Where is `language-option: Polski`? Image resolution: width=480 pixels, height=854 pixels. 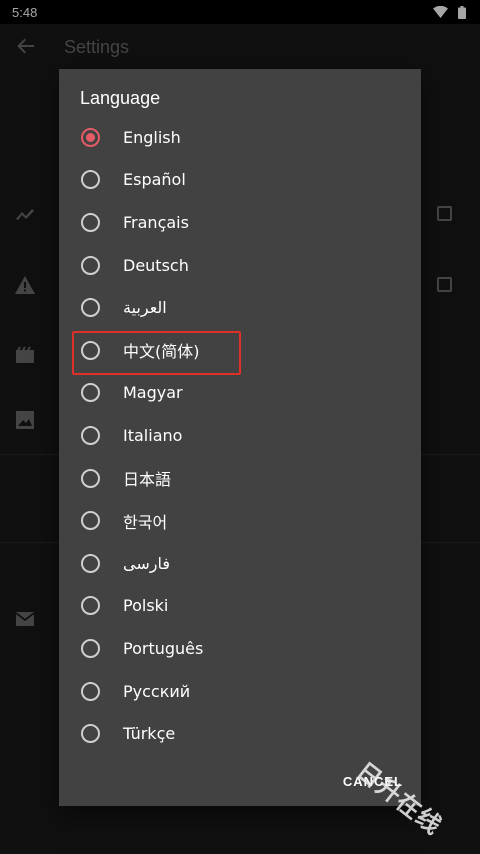
language-option: Polski is located at coordinates (240, 606).